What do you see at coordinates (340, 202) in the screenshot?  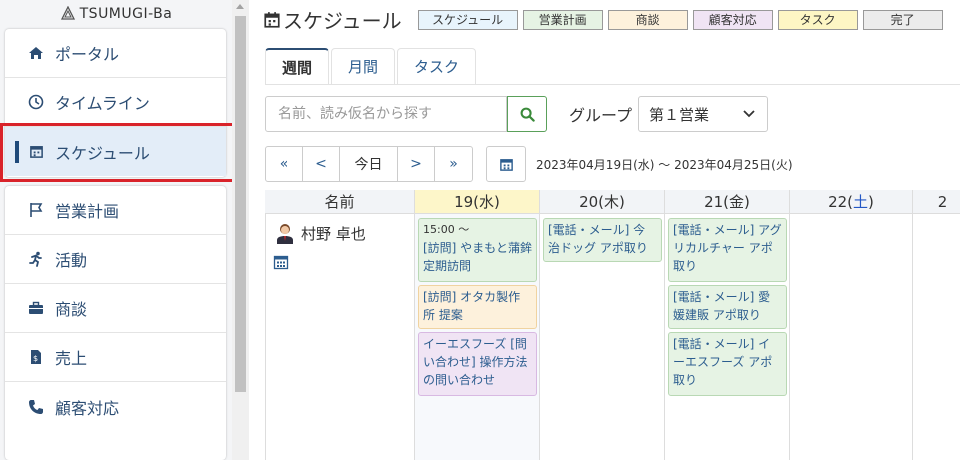 I see `grid-header-name: 名前` at bounding box center [340, 202].